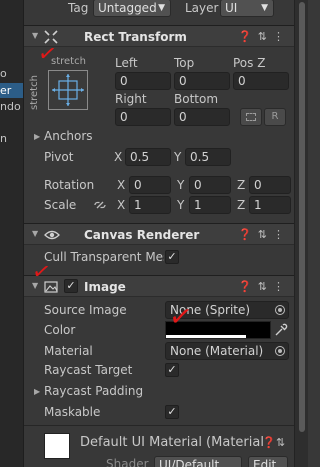  What do you see at coordinates (181, 205) in the screenshot?
I see `scale-y-label: Y` at bounding box center [181, 205].